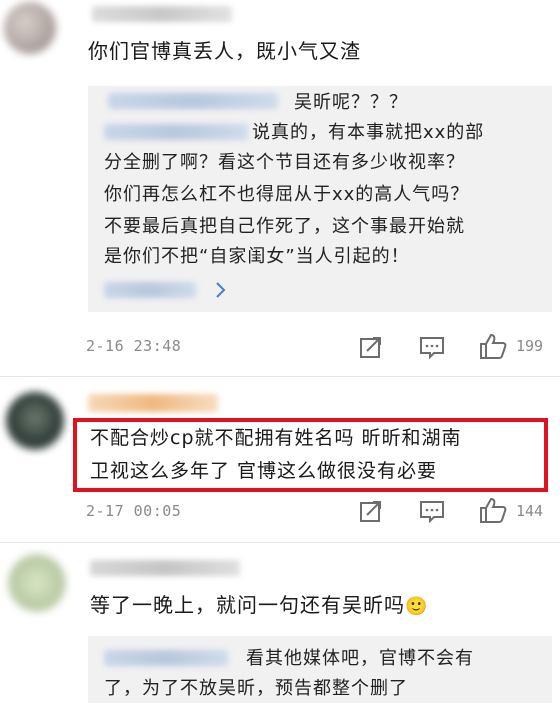 The height and width of the screenshot is (704, 560). Describe the element at coordinates (247, 605) in the screenshot. I see `comment-text-content: 等了一晚上，就问一句还有吴昕吗` at that location.